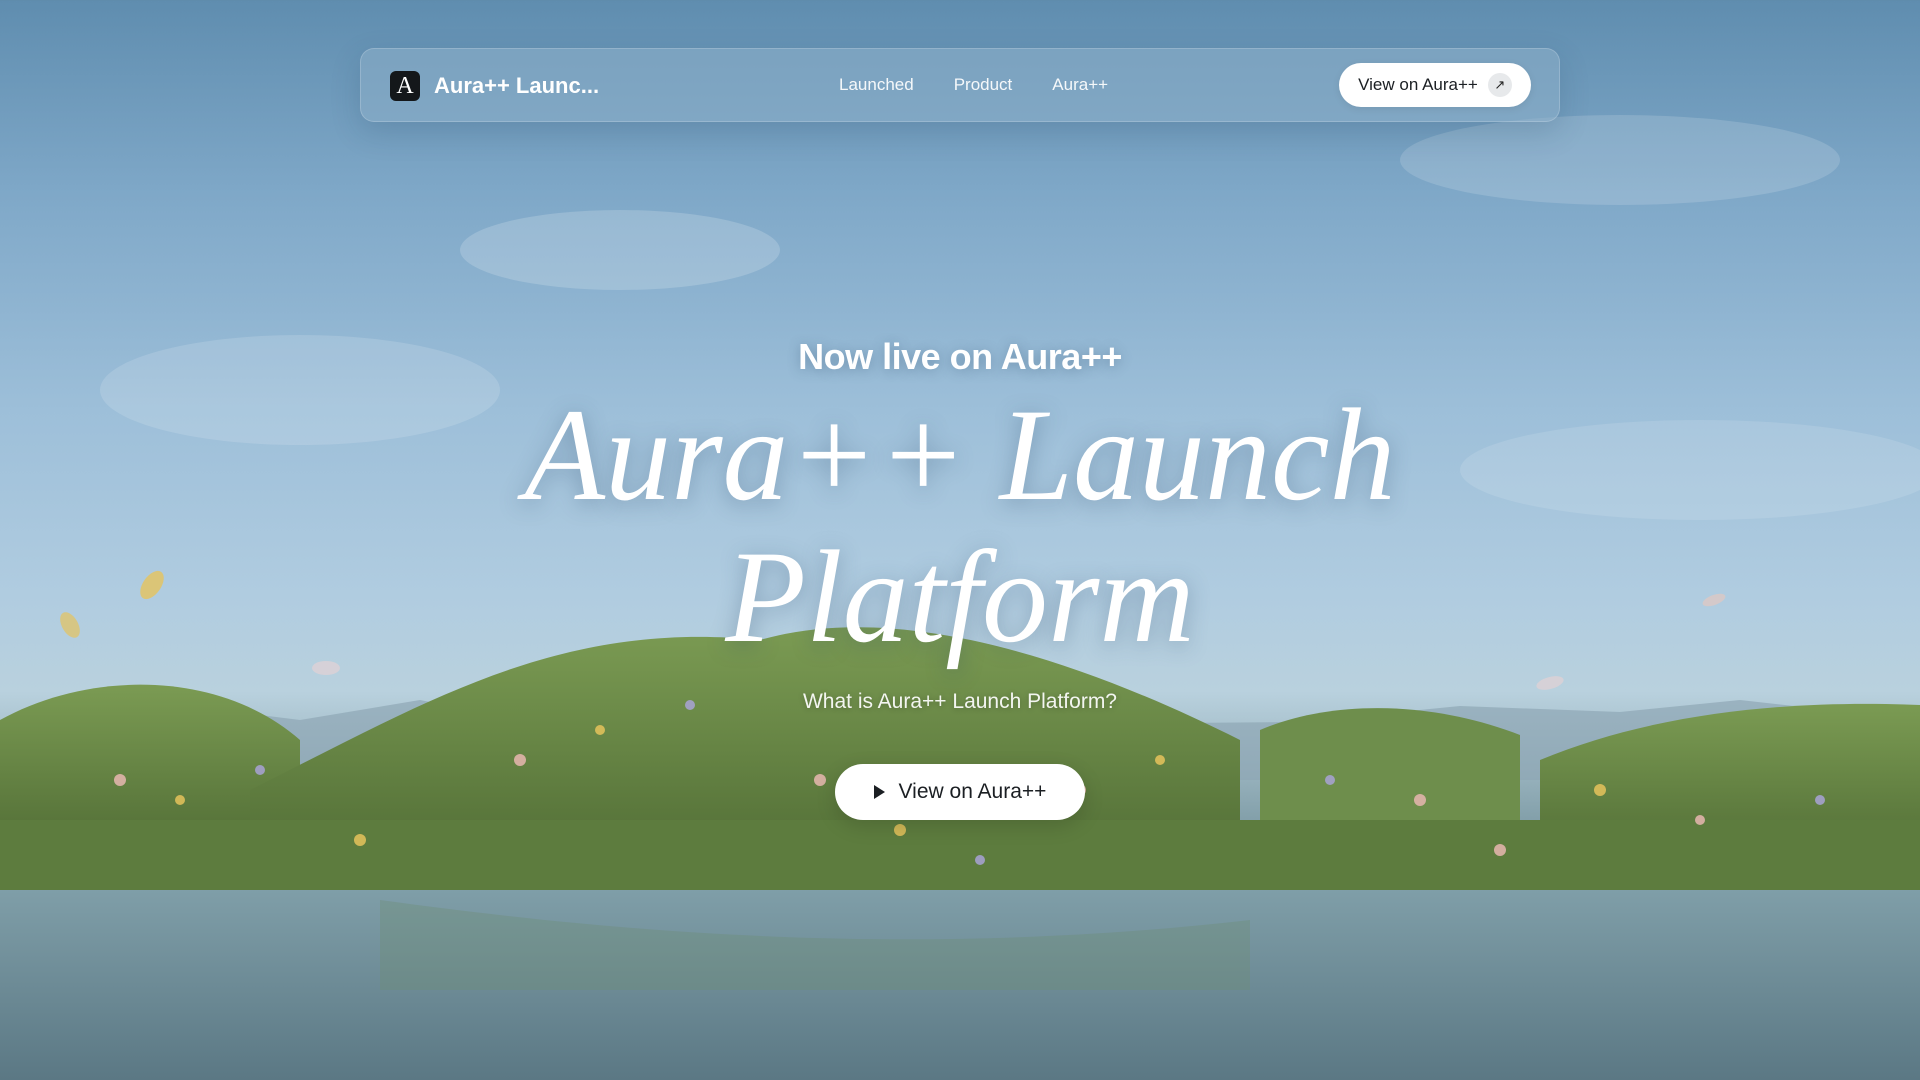  What do you see at coordinates (876, 85) in the screenshot?
I see `nav-link-launched: Launched` at bounding box center [876, 85].